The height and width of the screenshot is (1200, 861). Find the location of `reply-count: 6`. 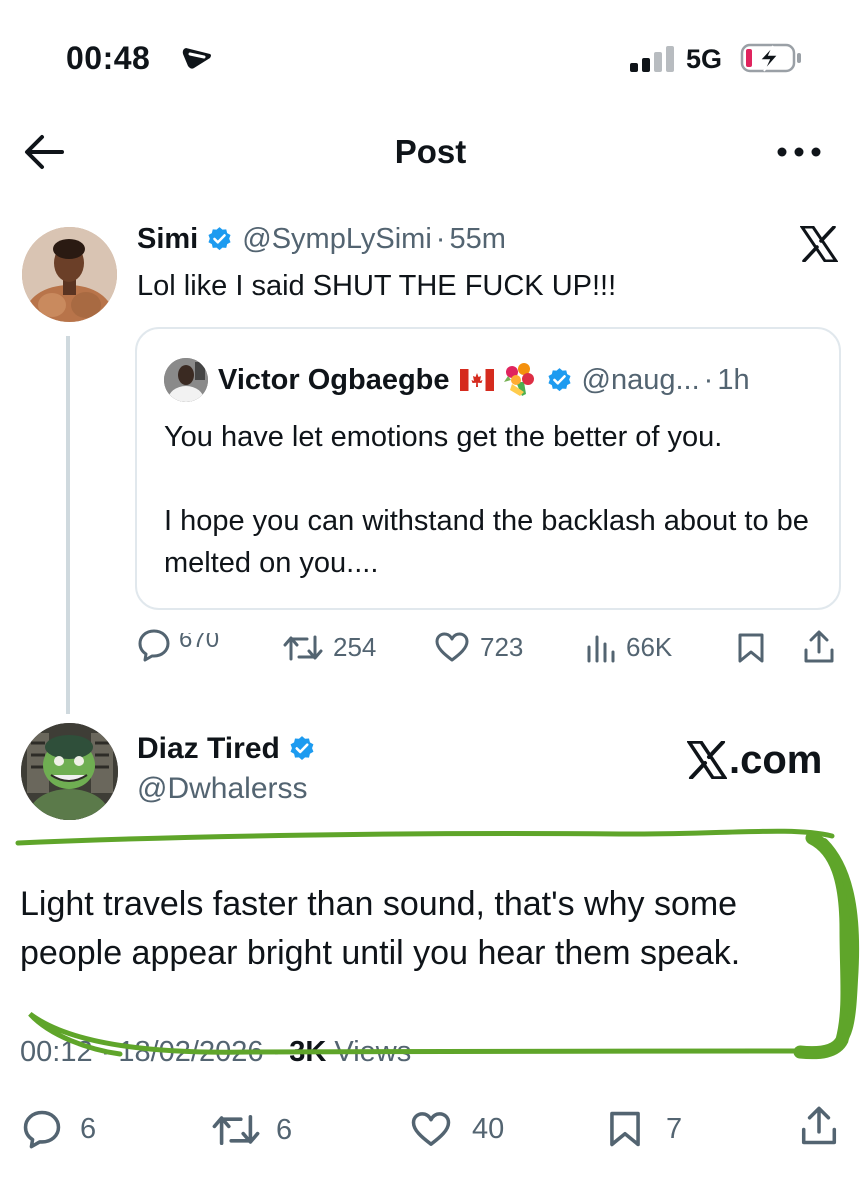

reply-count: 6 is located at coordinates (88, 1128).